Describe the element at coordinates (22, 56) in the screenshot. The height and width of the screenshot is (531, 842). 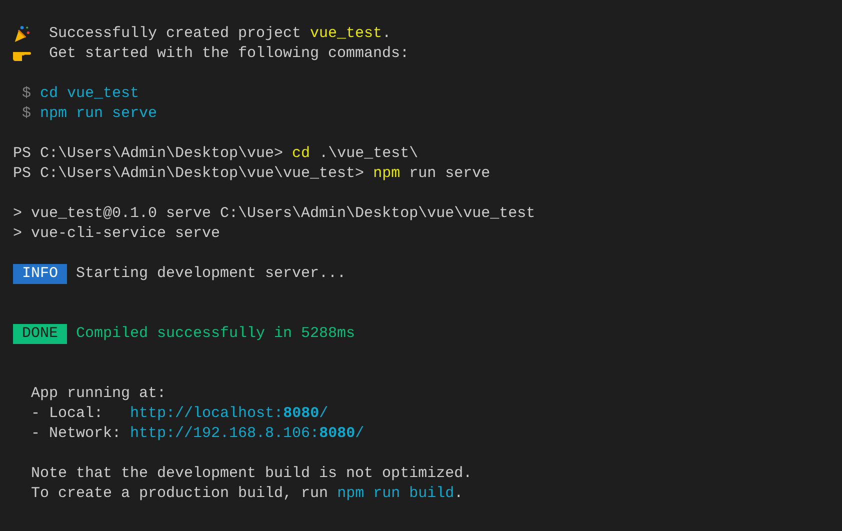
I see `pointing-hand-icon` at that location.